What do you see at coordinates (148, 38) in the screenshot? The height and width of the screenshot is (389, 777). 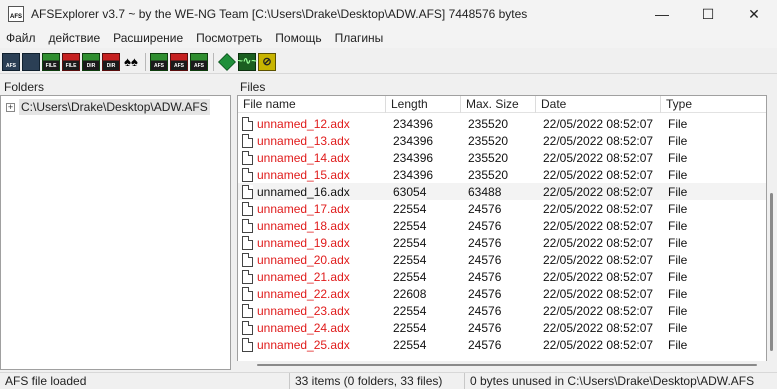 I see `menu-extension: Расширение` at bounding box center [148, 38].